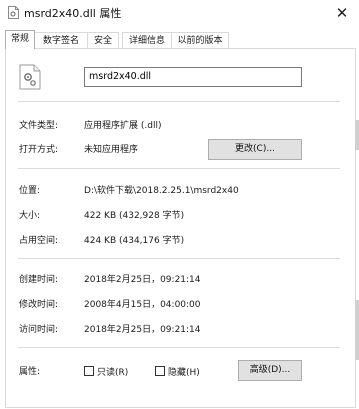  Describe the element at coordinates (73, 13) in the screenshot. I see `window-title: msrd2x40.dll 属性` at that location.